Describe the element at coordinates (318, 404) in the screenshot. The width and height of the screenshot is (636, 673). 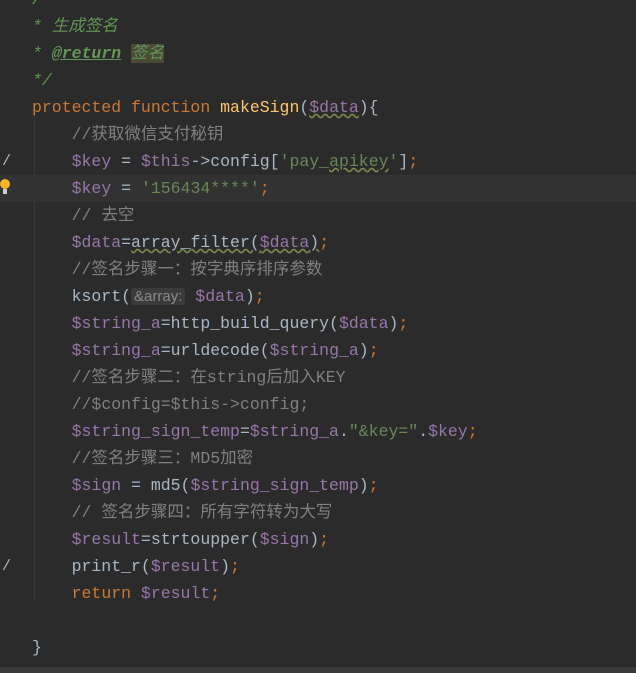
I see `code-line: //$config=$this->config;` at that location.